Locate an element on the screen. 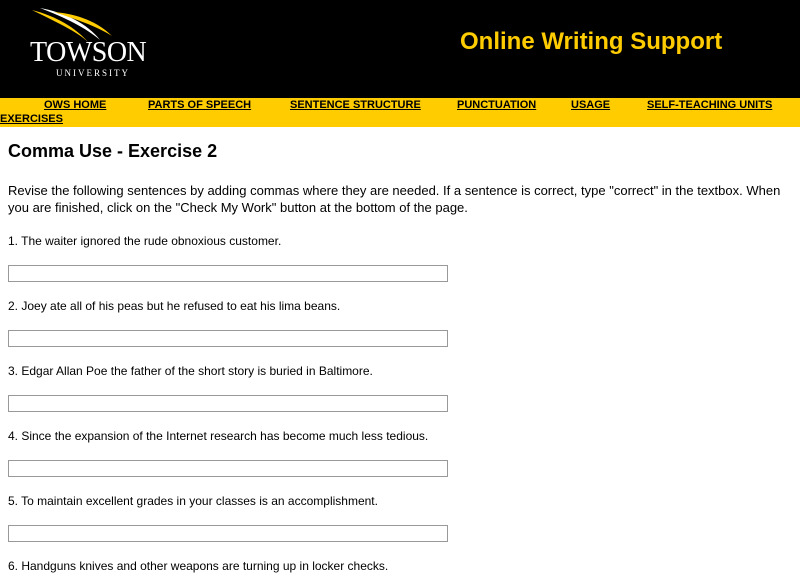  nav-ows-home: OWS HOME is located at coordinates (75, 105).